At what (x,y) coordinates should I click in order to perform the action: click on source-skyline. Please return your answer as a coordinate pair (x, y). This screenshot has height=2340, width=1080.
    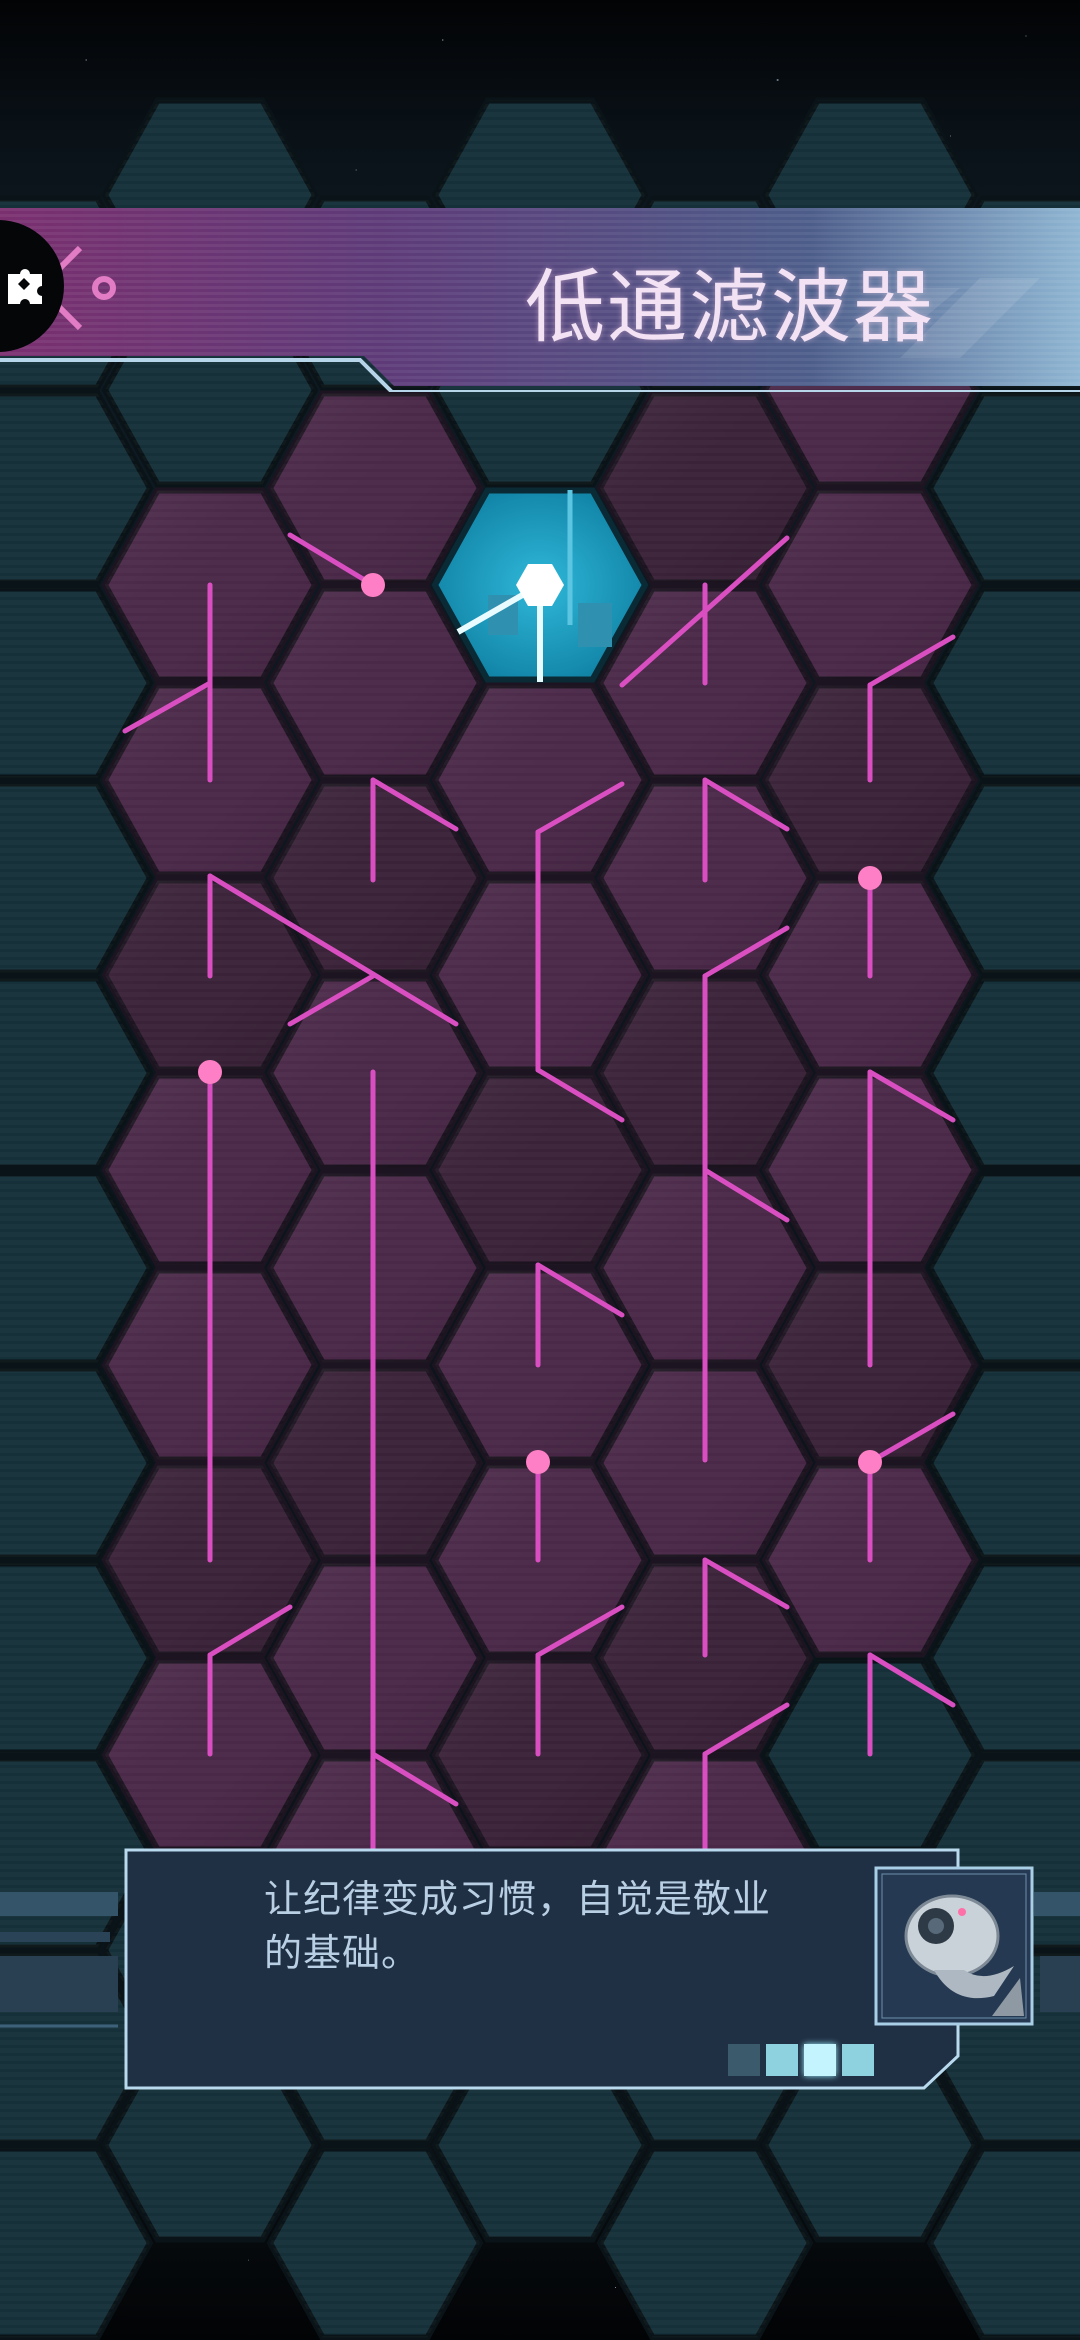
    Looking at the image, I should click on (595, 625).